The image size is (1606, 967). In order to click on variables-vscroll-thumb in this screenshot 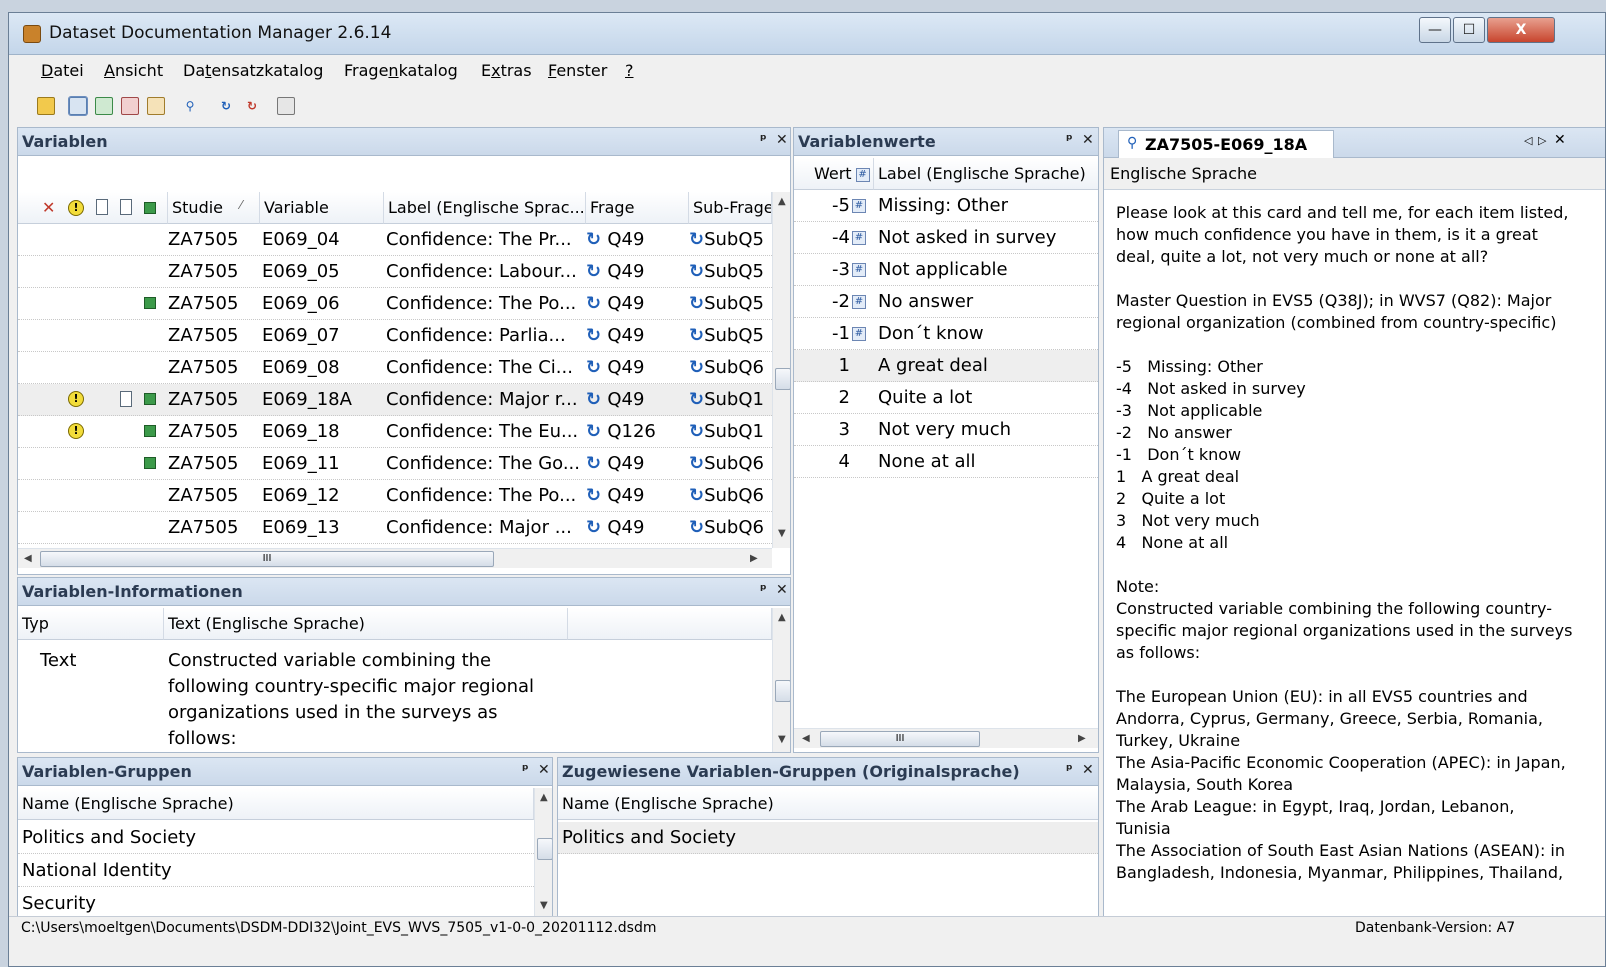, I will do `click(782, 379)`.